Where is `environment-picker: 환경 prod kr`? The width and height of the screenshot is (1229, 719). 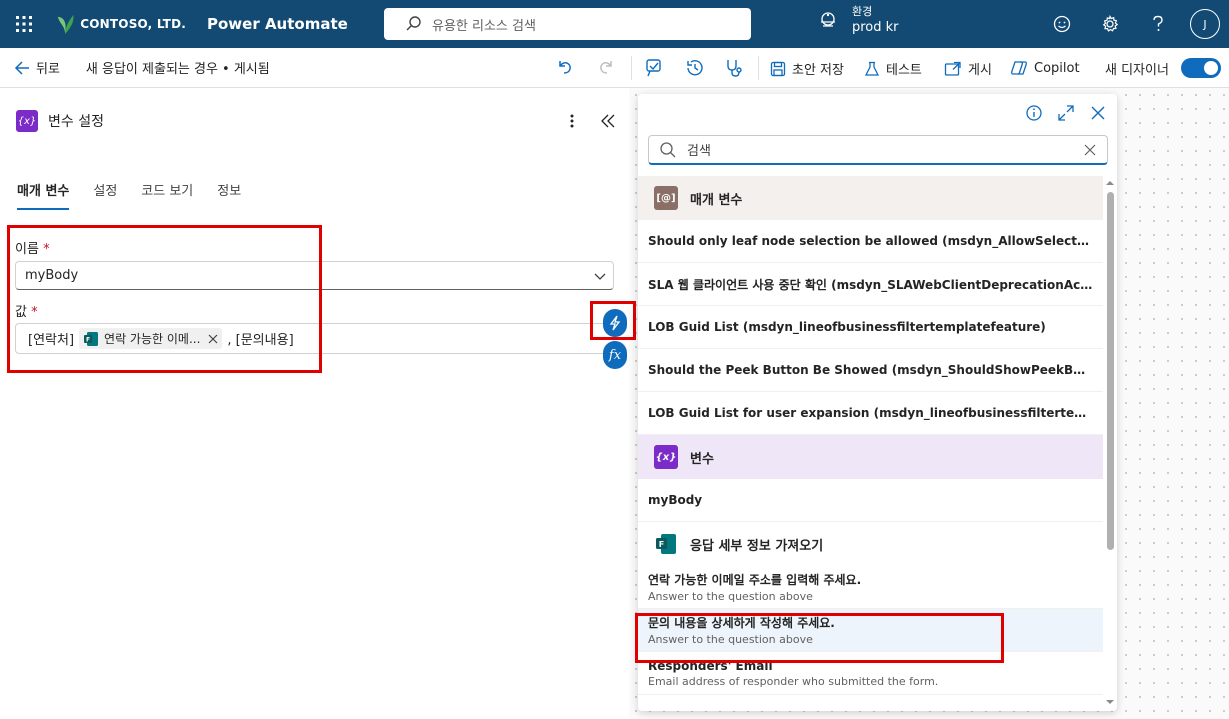
environment-picker: 환경 prod kr is located at coordinates (858, 20).